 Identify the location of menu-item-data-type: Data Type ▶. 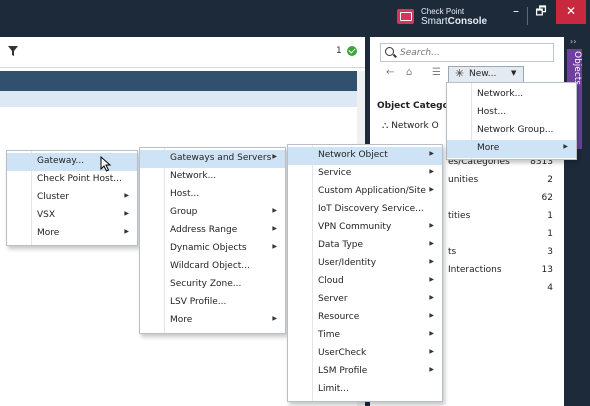
(365, 246).